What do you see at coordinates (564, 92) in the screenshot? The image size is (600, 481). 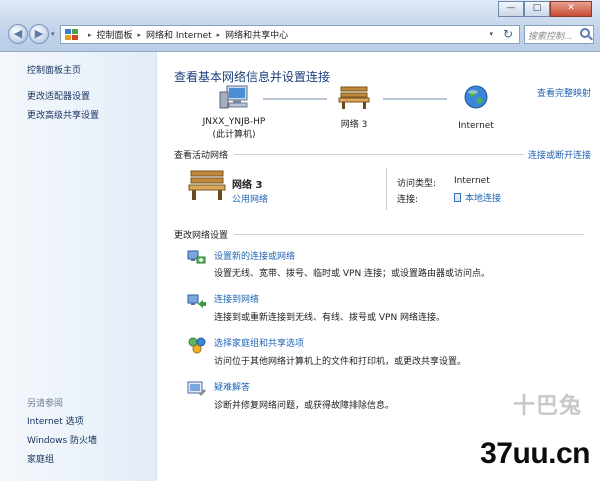 I see `see-full-map-link: 查看完整映射` at bounding box center [564, 92].